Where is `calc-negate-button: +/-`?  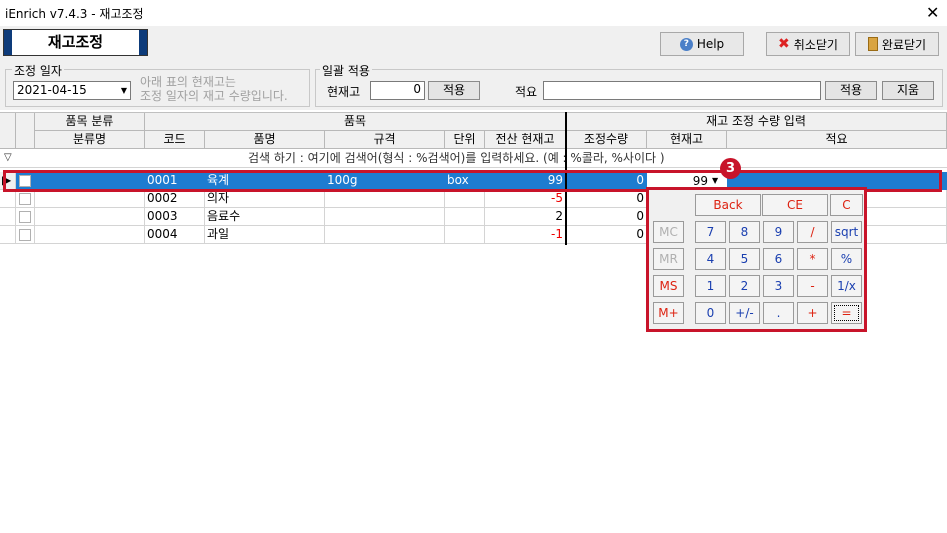
calc-negate-button: +/- is located at coordinates (744, 313).